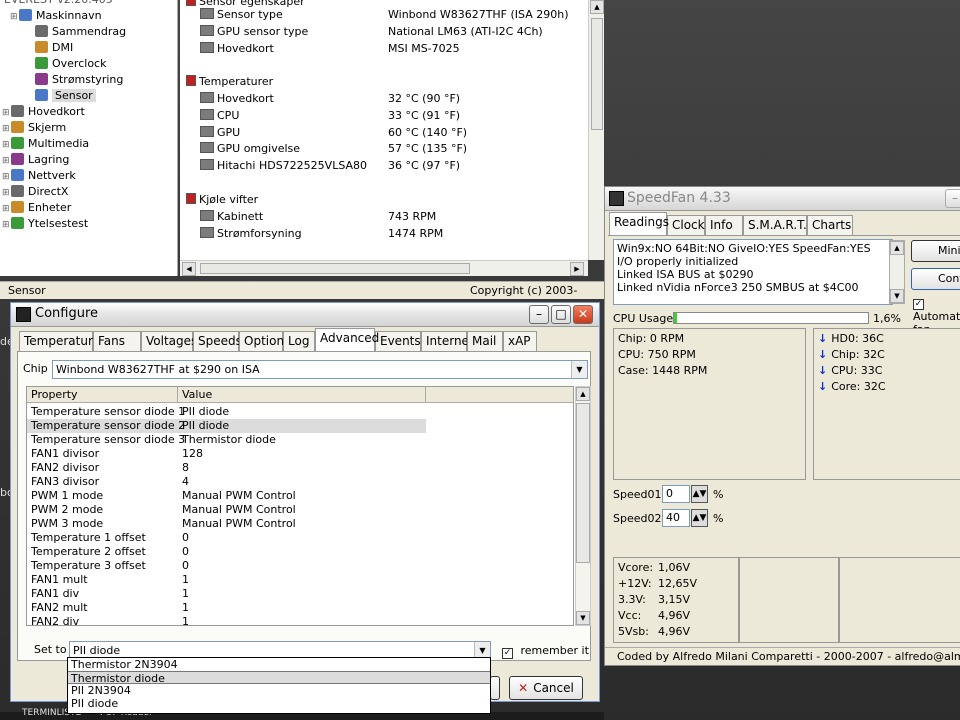 Image resolution: width=960 pixels, height=720 pixels. What do you see at coordinates (935, 251) in the screenshot?
I see `minimize-app-button: Minimize` at bounding box center [935, 251].